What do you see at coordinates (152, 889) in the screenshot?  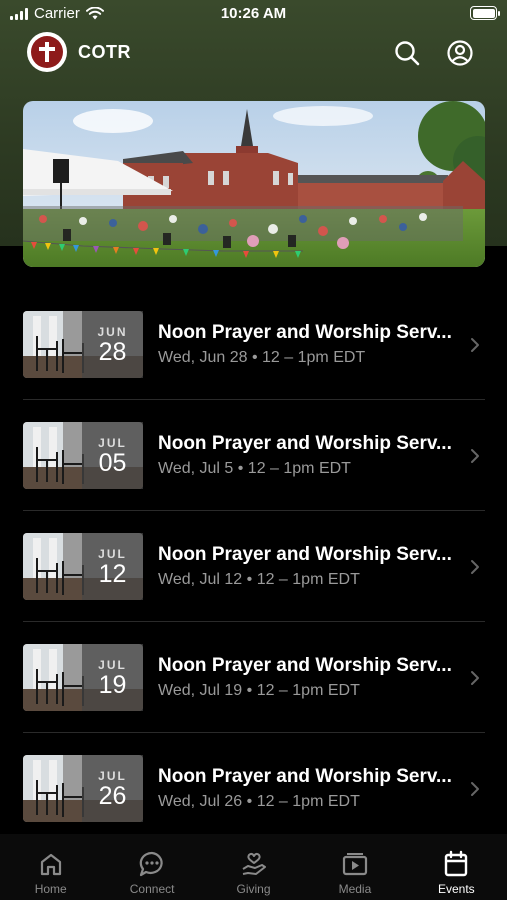 I see `tab-label: Connect` at bounding box center [152, 889].